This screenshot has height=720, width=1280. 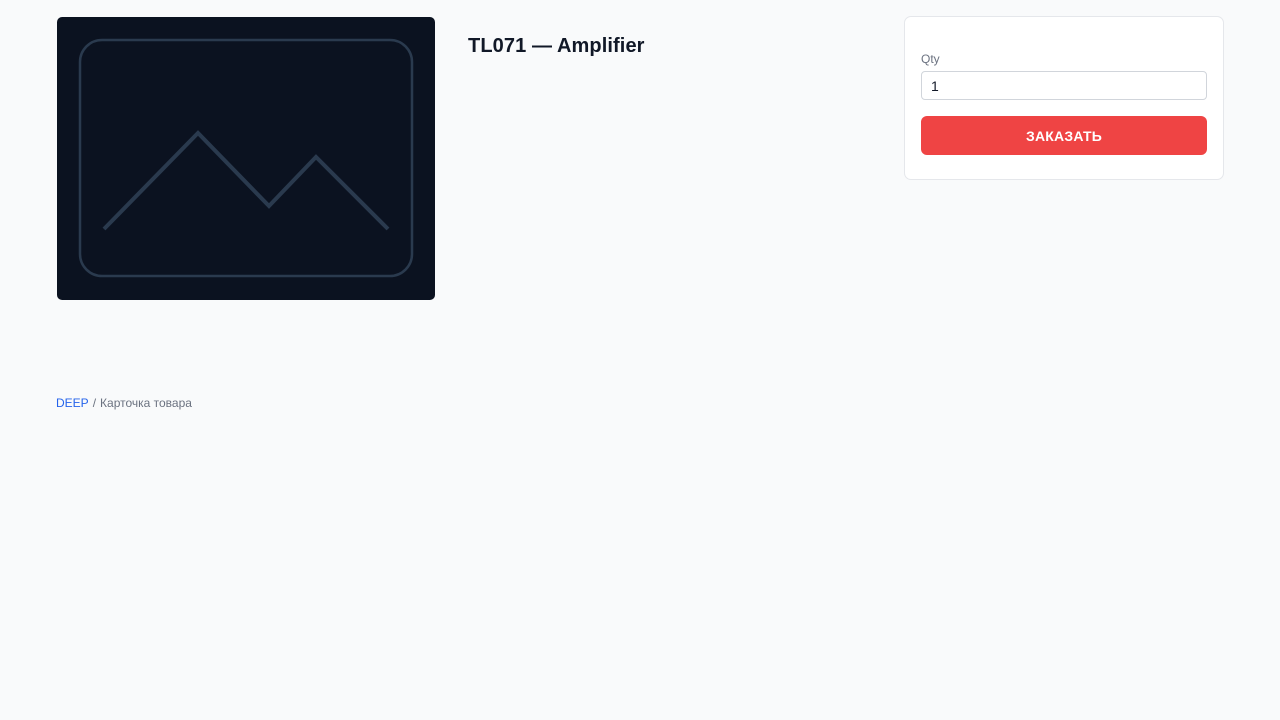 I want to click on order-button: ЗАКАЗАТЬ, so click(x=1064, y=135).